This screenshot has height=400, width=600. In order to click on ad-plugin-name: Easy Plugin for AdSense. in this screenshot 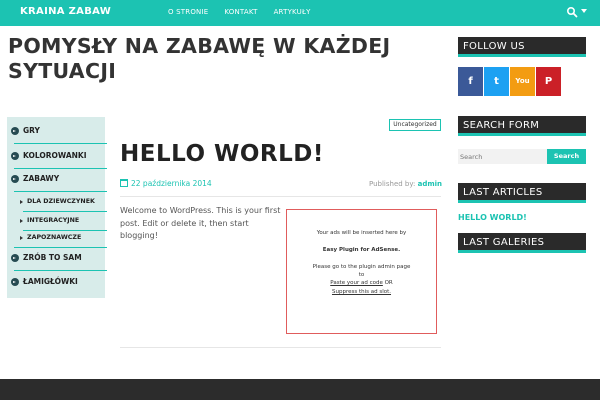, I will do `click(361, 250)`.